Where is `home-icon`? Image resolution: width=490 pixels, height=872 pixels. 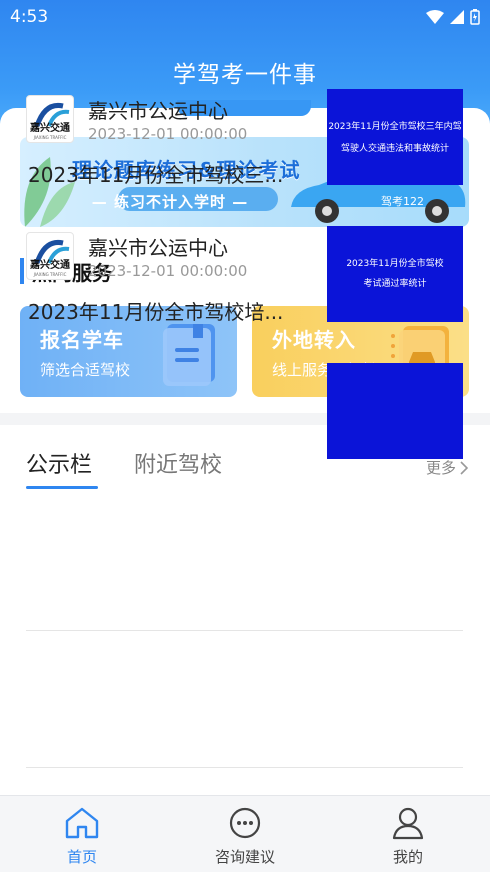
home-icon is located at coordinates (82, 823).